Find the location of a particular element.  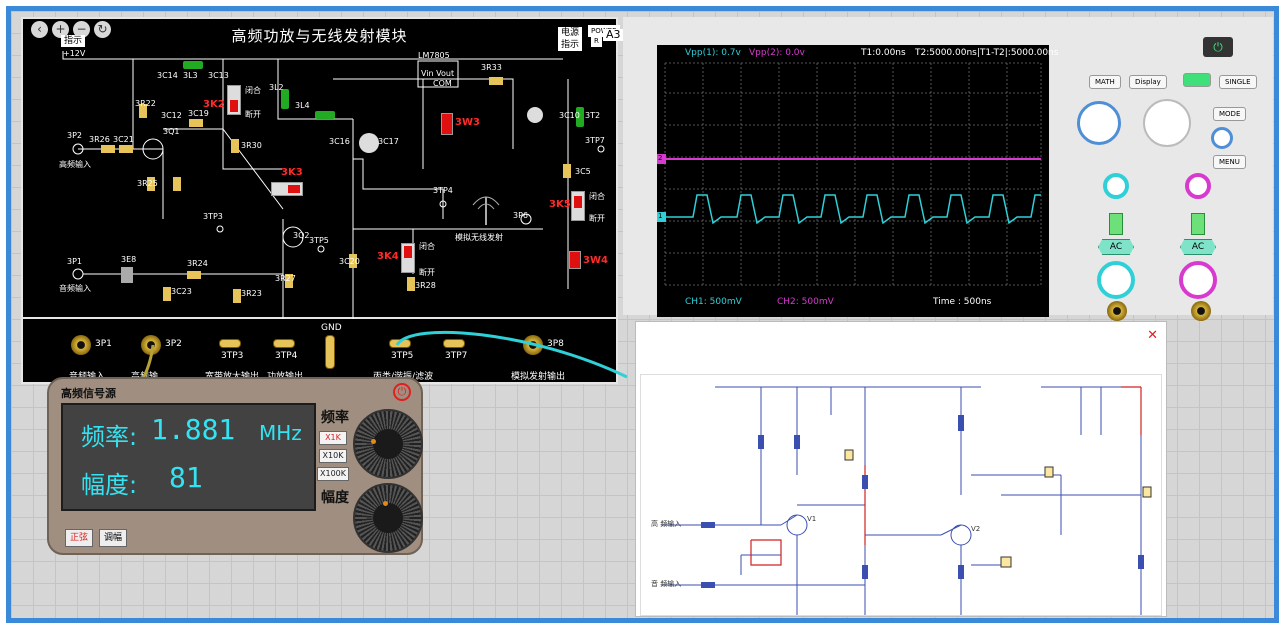

mode-button: MODE is located at coordinates (1230, 114).